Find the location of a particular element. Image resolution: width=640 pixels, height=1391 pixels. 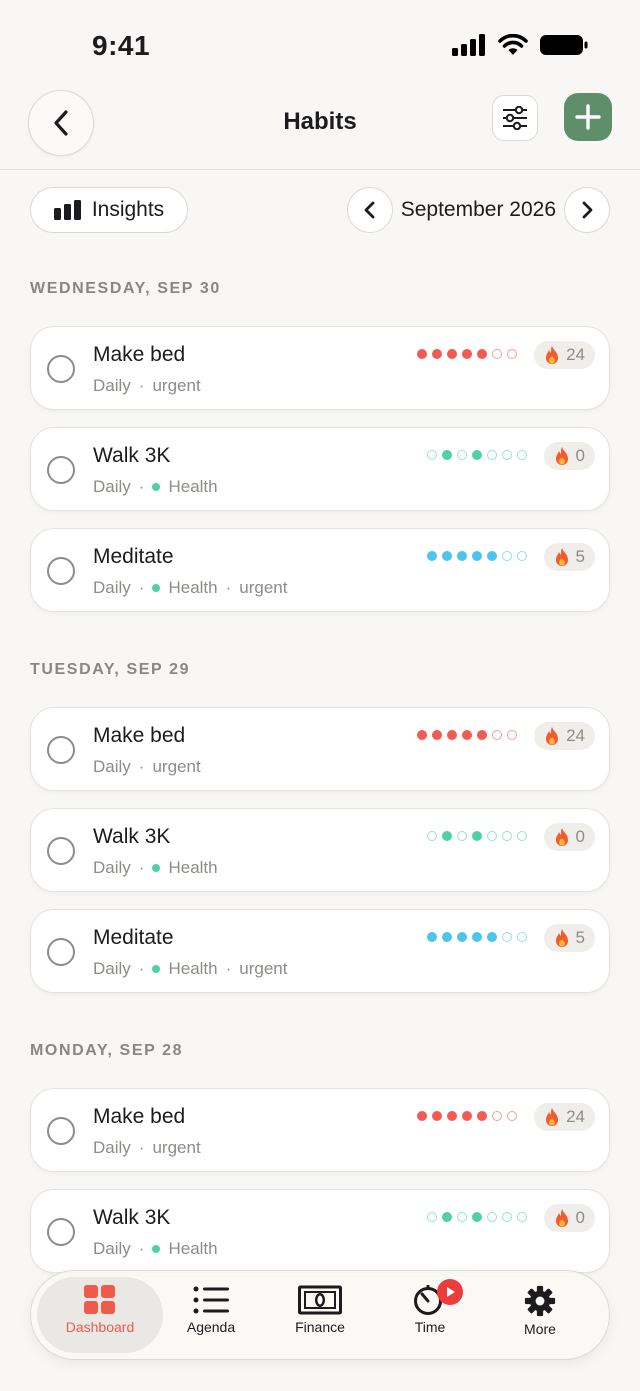

previous-month-button is located at coordinates (369, 210).